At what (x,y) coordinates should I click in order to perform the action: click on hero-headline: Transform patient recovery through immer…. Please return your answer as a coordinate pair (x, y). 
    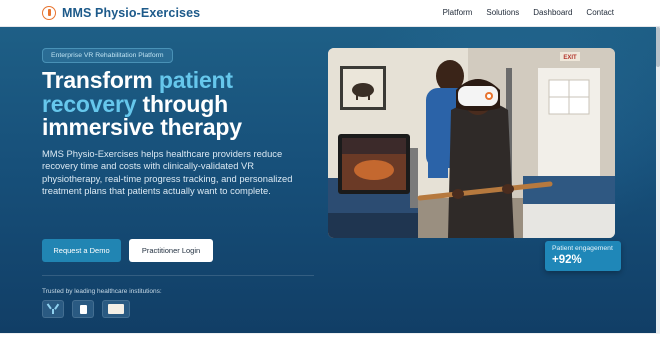
    Looking at the image, I should click on (182, 103).